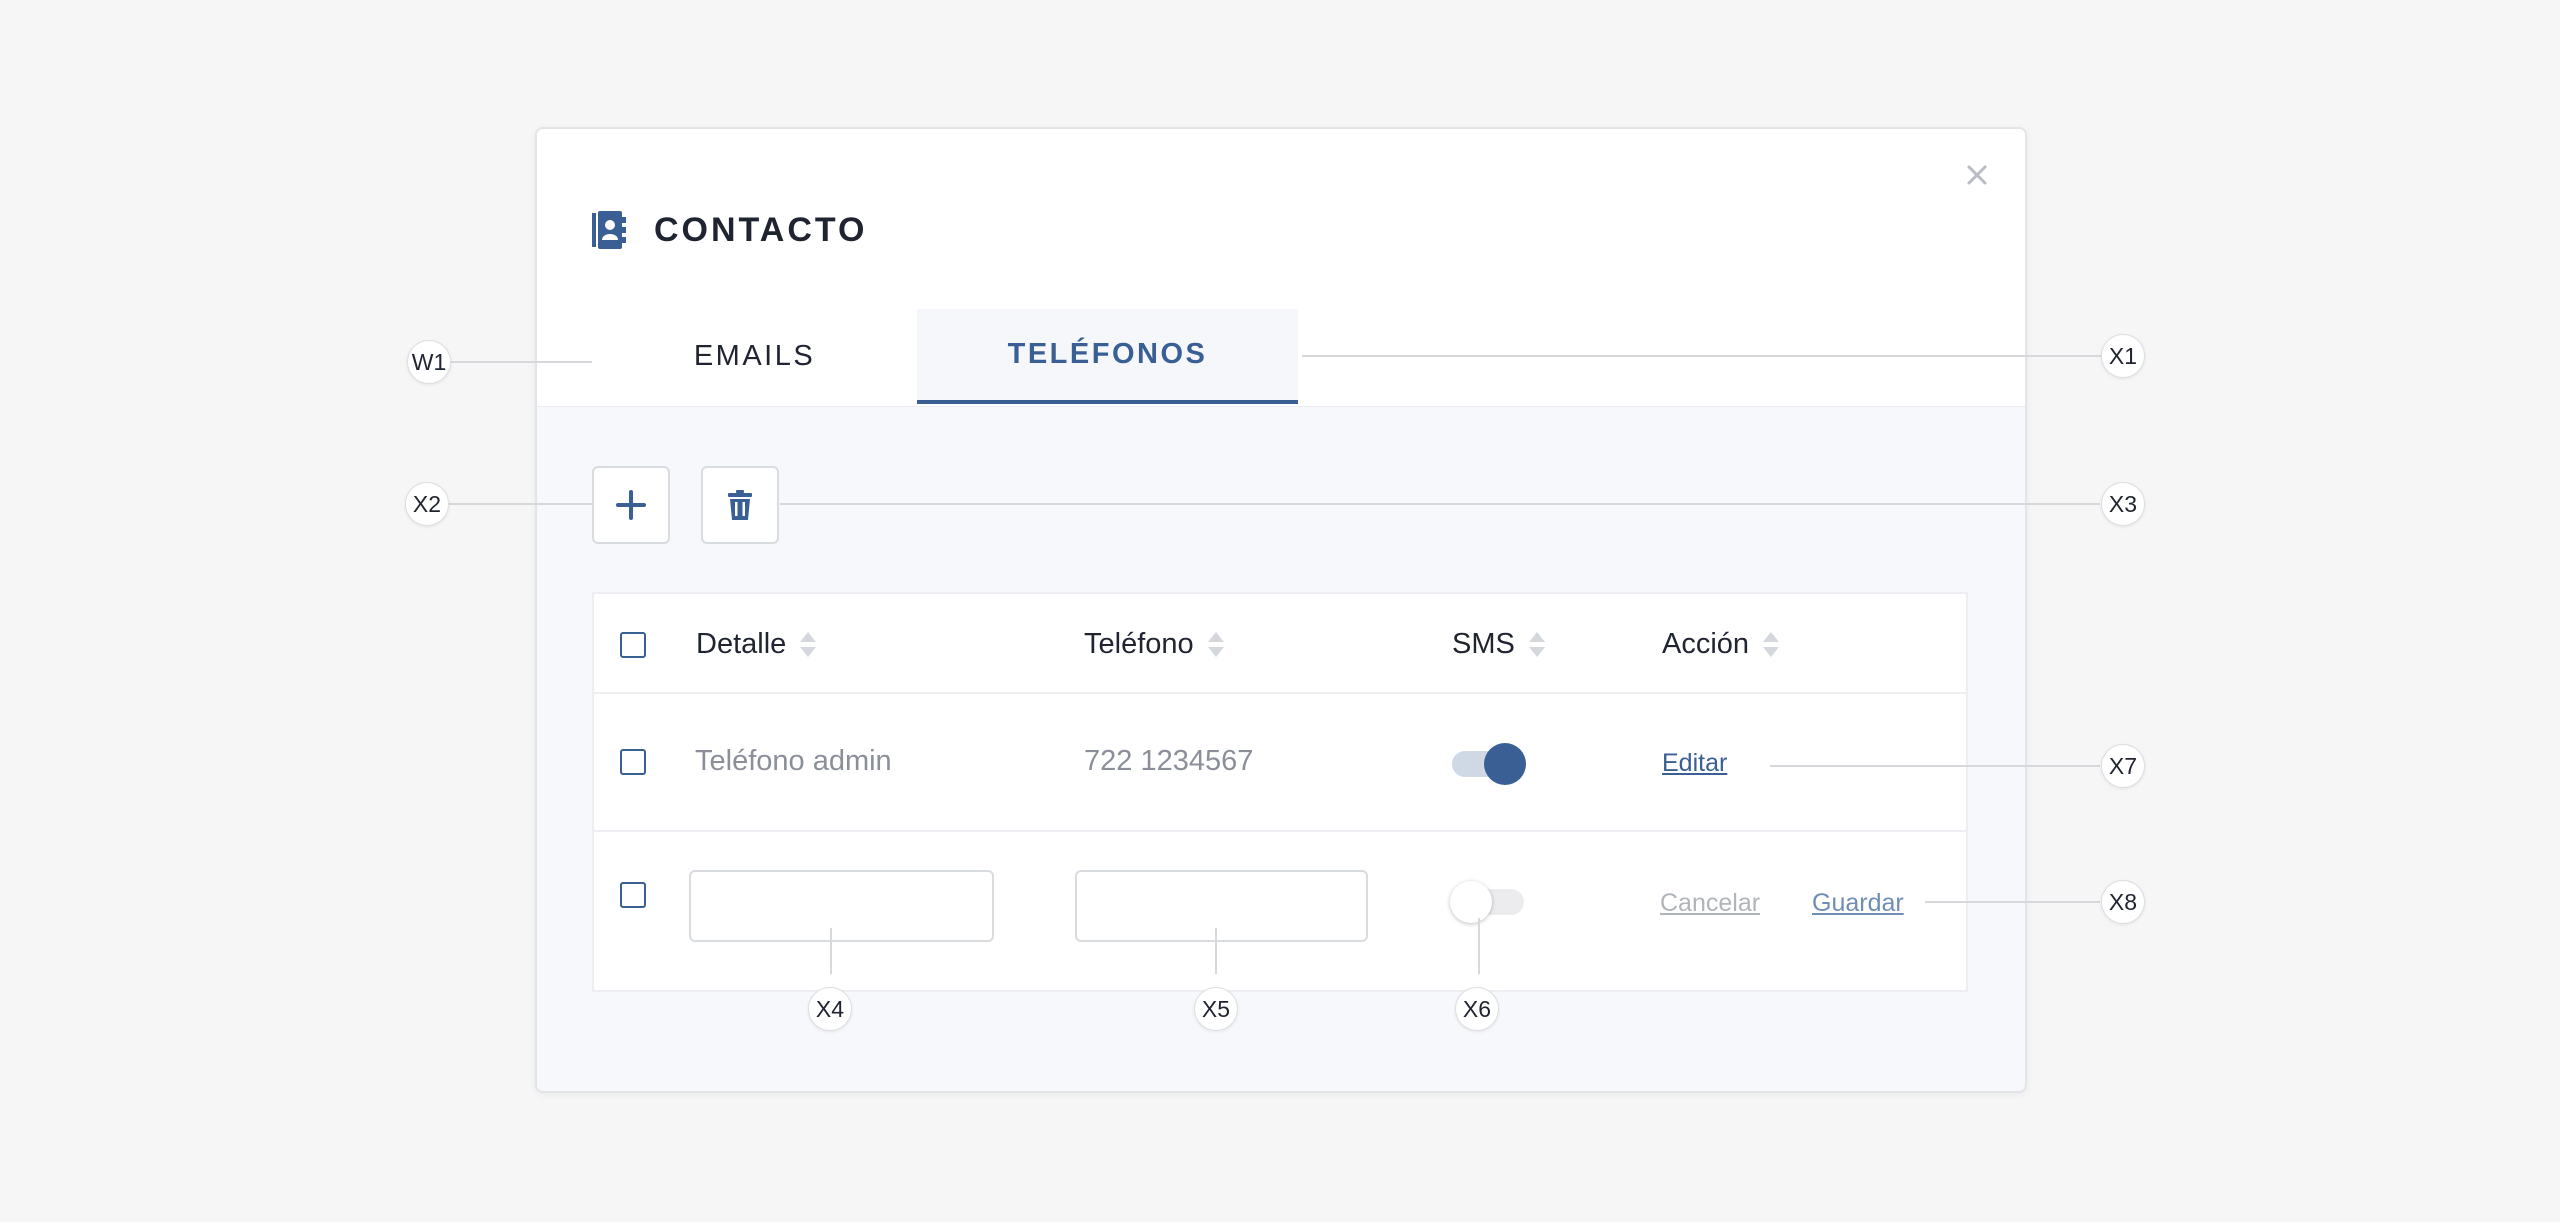 The width and height of the screenshot is (2560, 1222). Describe the element at coordinates (2123, 902) in the screenshot. I see `annotation-marker: X8` at that location.